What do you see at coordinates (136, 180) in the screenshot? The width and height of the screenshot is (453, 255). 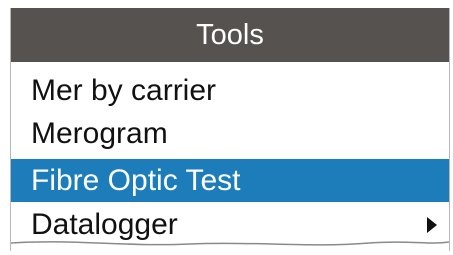 I see `menu-item-label: Fibre Optic Test` at bounding box center [136, 180].